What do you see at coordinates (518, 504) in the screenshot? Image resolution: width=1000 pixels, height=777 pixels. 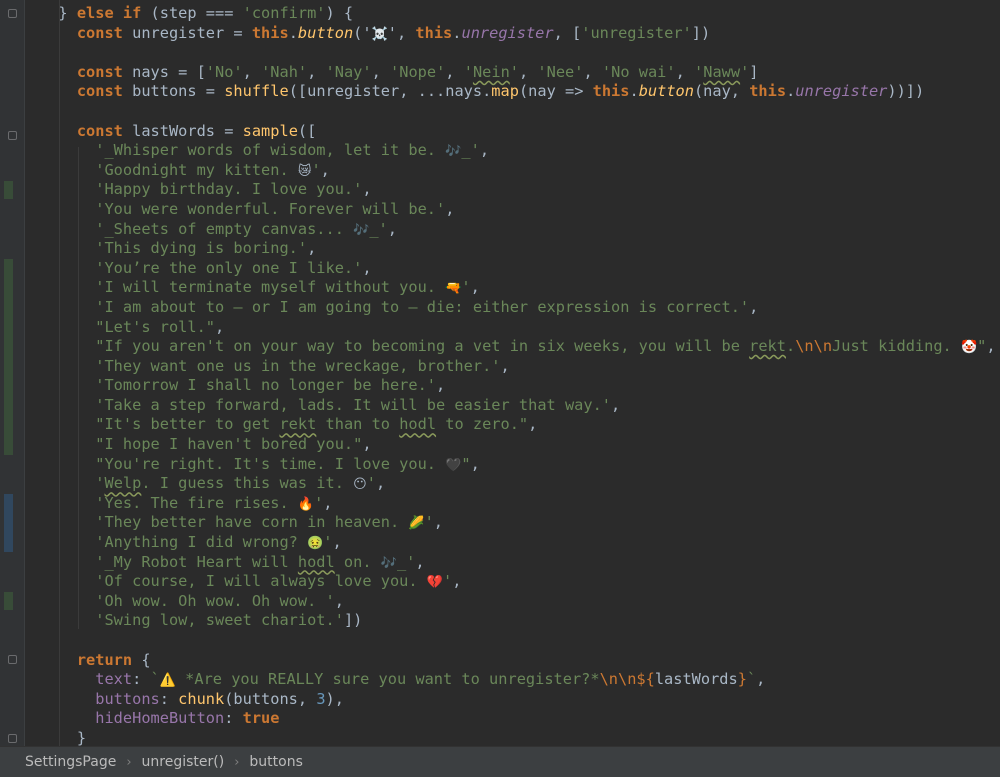 I see `code-line: 'Yes. The fire rises. 🔥',` at bounding box center [518, 504].